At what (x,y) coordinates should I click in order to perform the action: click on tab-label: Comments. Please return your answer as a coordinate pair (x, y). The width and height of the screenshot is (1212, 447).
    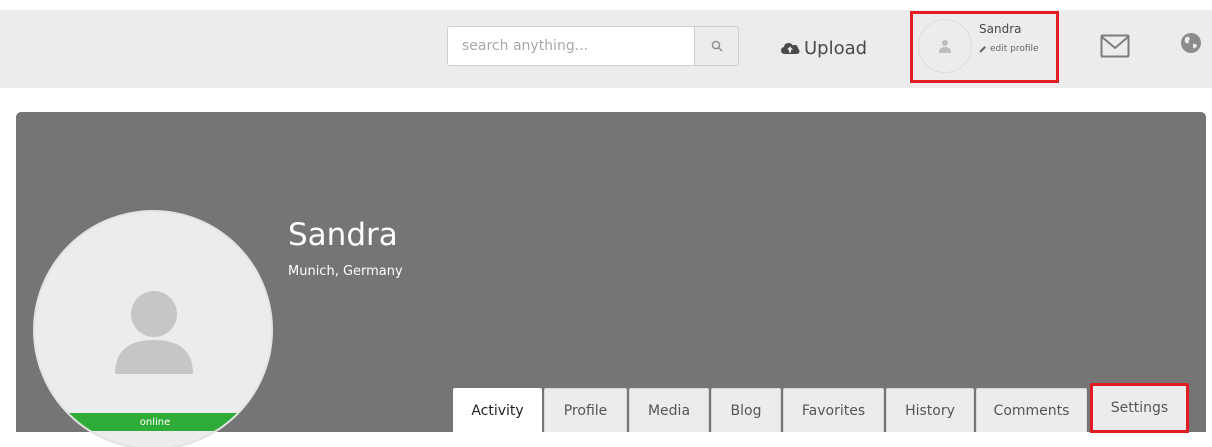
    Looking at the image, I should click on (1031, 410).